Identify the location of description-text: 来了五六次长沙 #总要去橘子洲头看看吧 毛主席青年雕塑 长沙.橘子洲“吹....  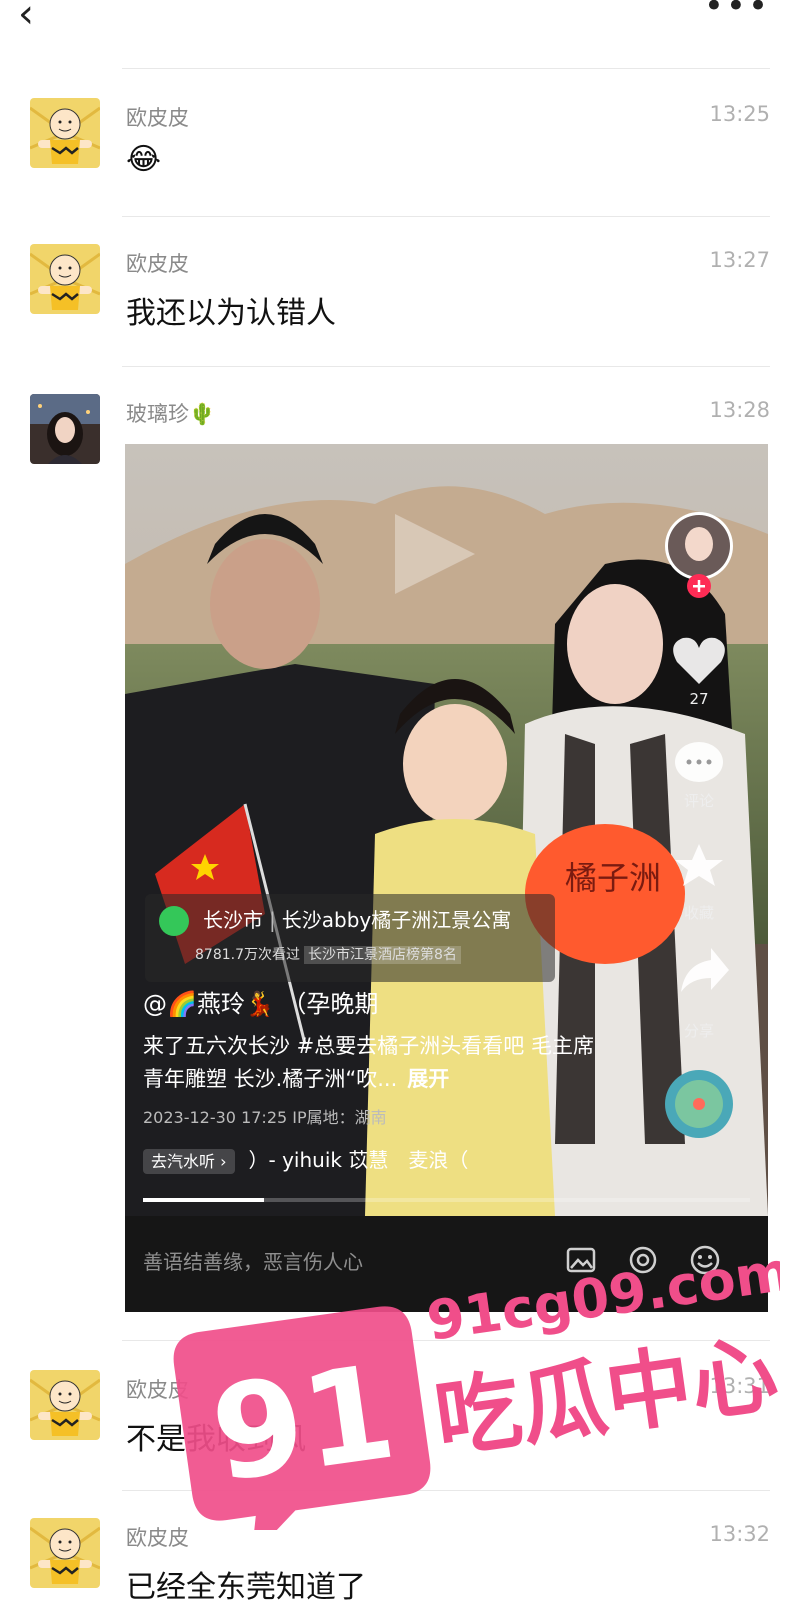
(368, 1062).